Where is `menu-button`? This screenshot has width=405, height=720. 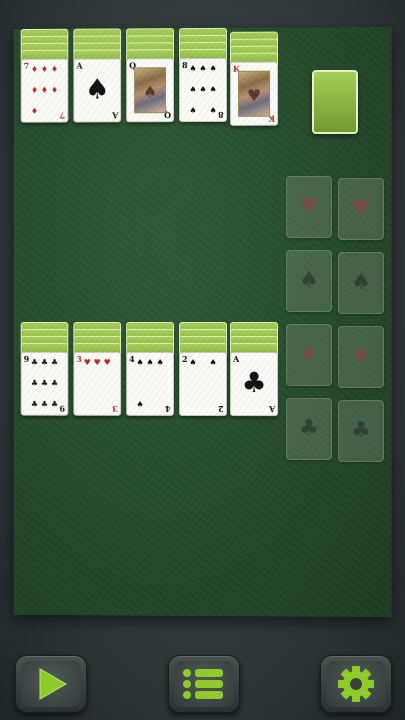 menu-button is located at coordinates (204, 684).